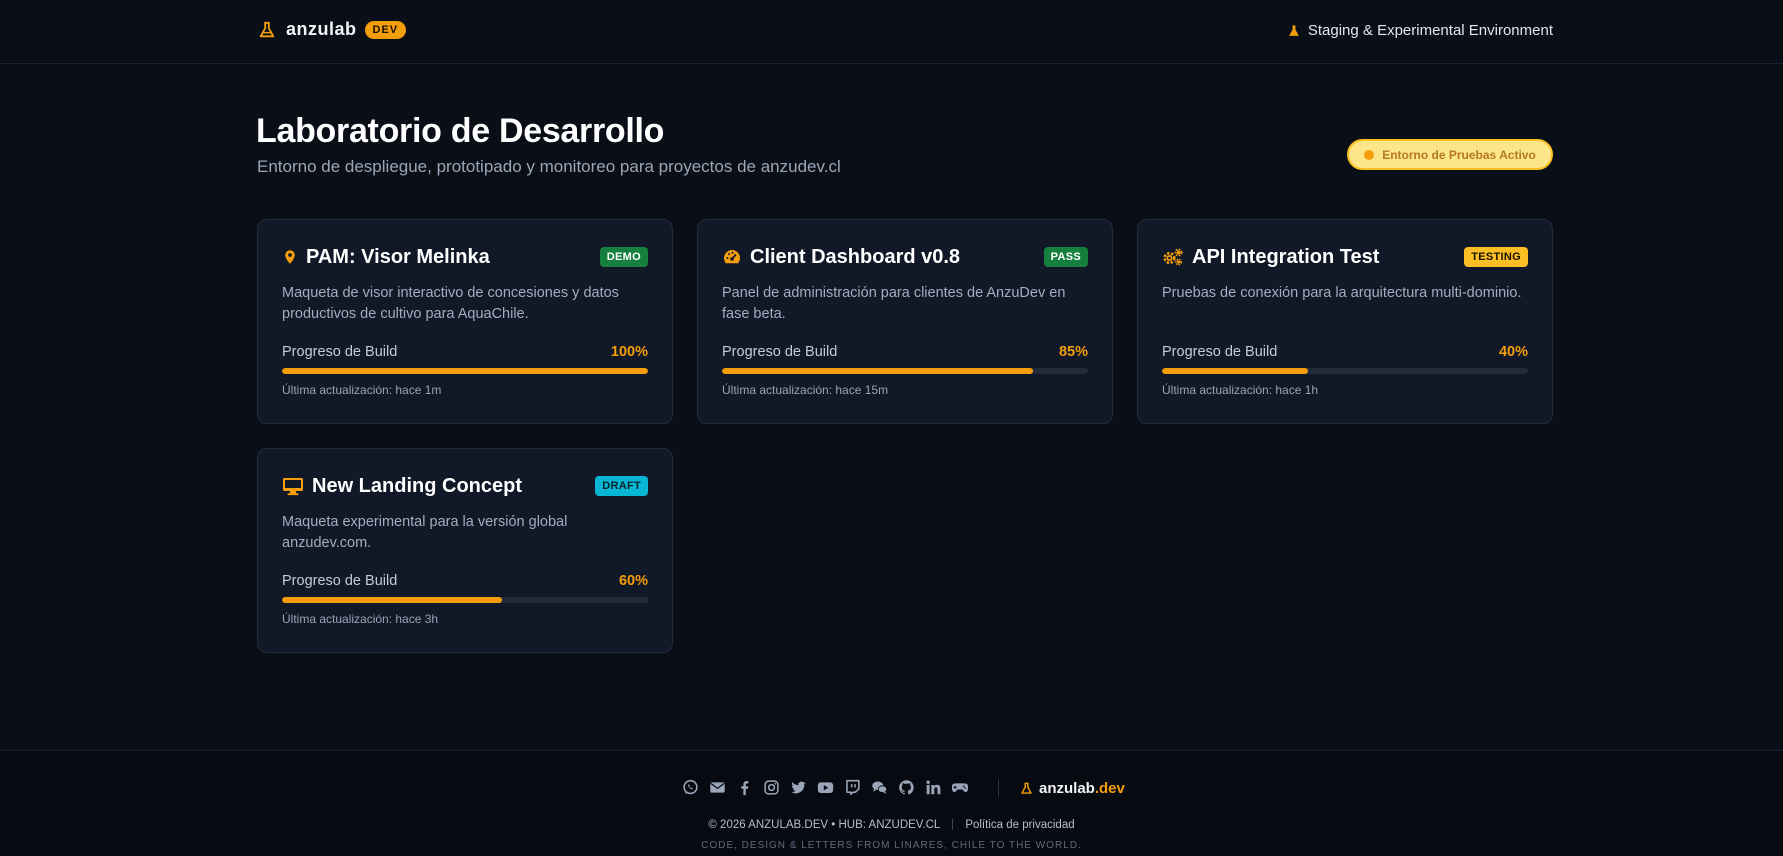  I want to click on last-updated: Última actualización: hace 15m, so click(805, 390).